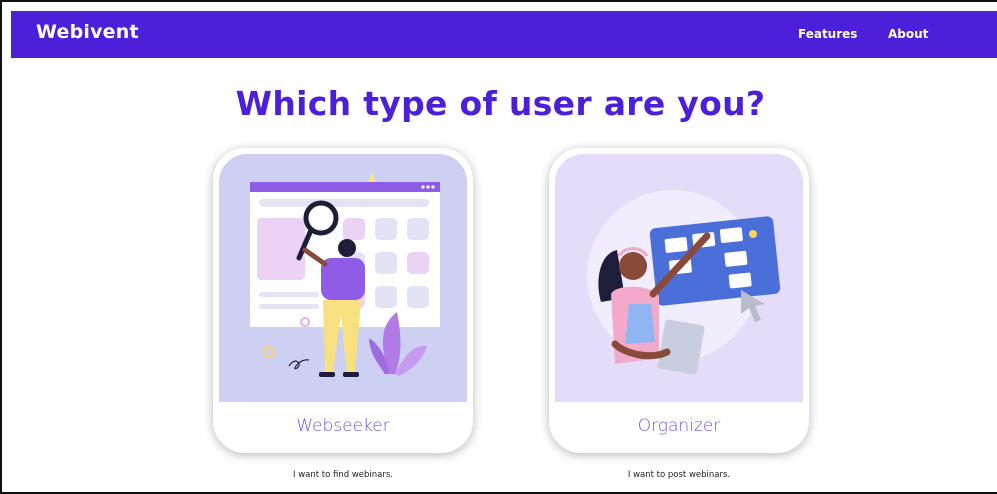 The image size is (997, 494). Describe the element at coordinates (504, 34) in the screenshot. I see `top-navbar: Webivent Features About` at that location.